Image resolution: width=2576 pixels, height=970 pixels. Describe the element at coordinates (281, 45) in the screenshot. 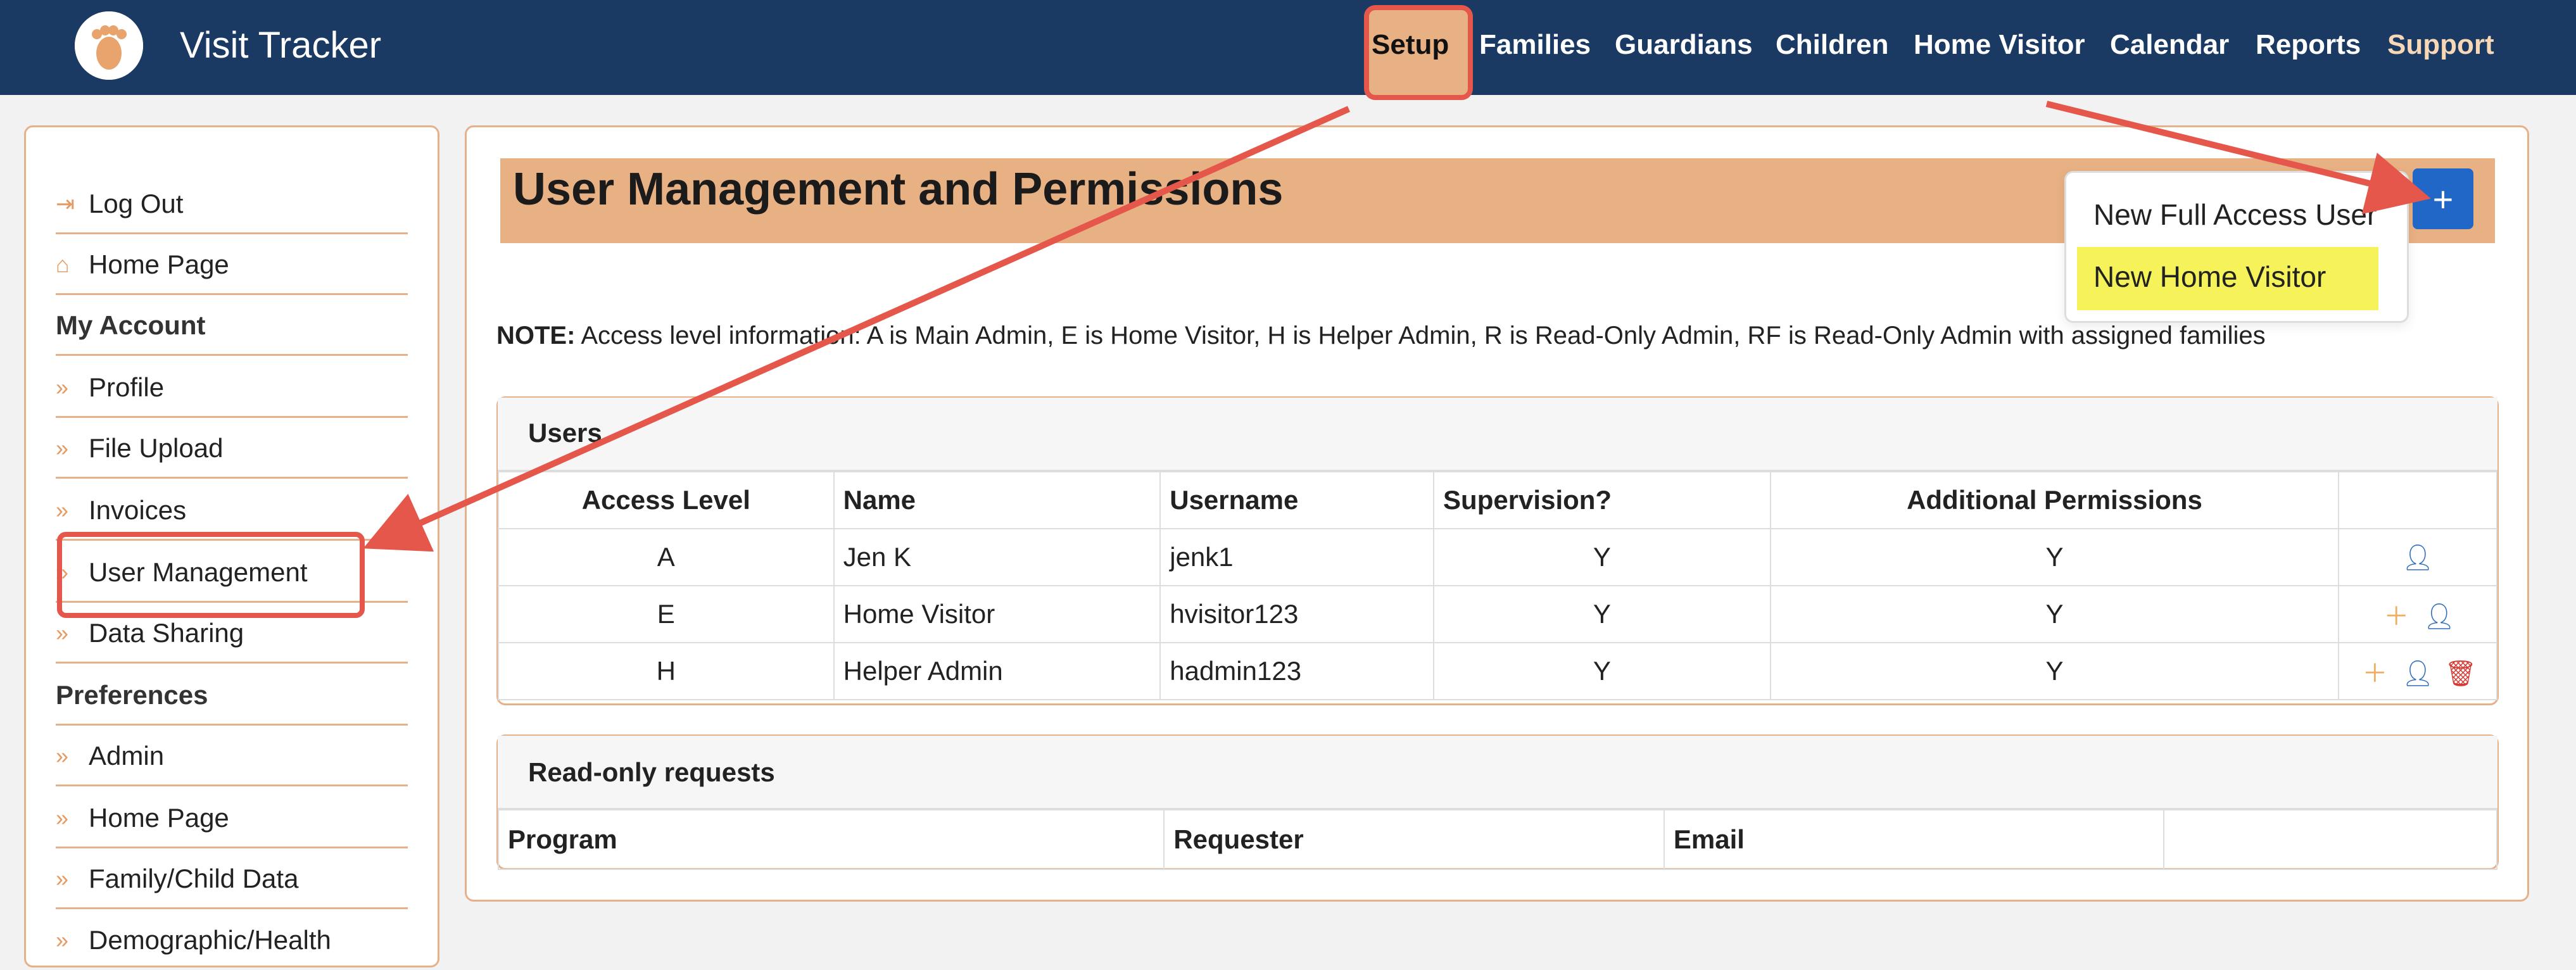

I see `app-title: Visit Tracker` at that location.